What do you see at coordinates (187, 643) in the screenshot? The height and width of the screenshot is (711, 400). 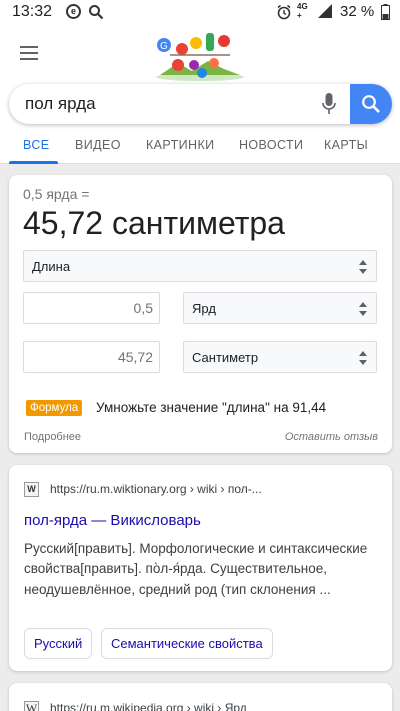 I see `chip-semantic-properties: Семантические свойства` at bounding box center [187, 643].